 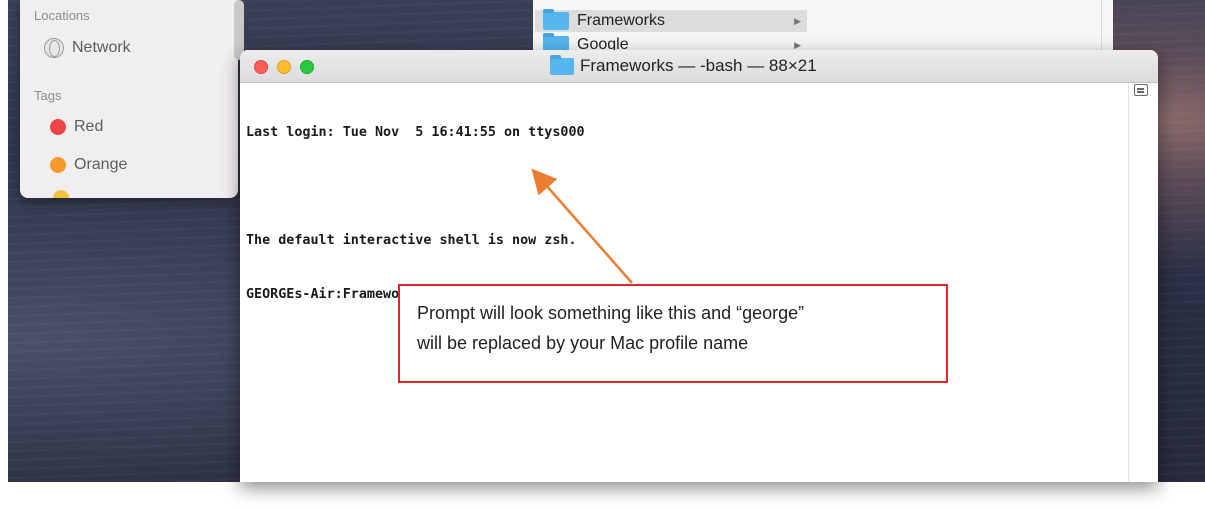 I want to click on terminal-titlebar: Frameworks — -bash — 88×21, so click(x=699, y=66).